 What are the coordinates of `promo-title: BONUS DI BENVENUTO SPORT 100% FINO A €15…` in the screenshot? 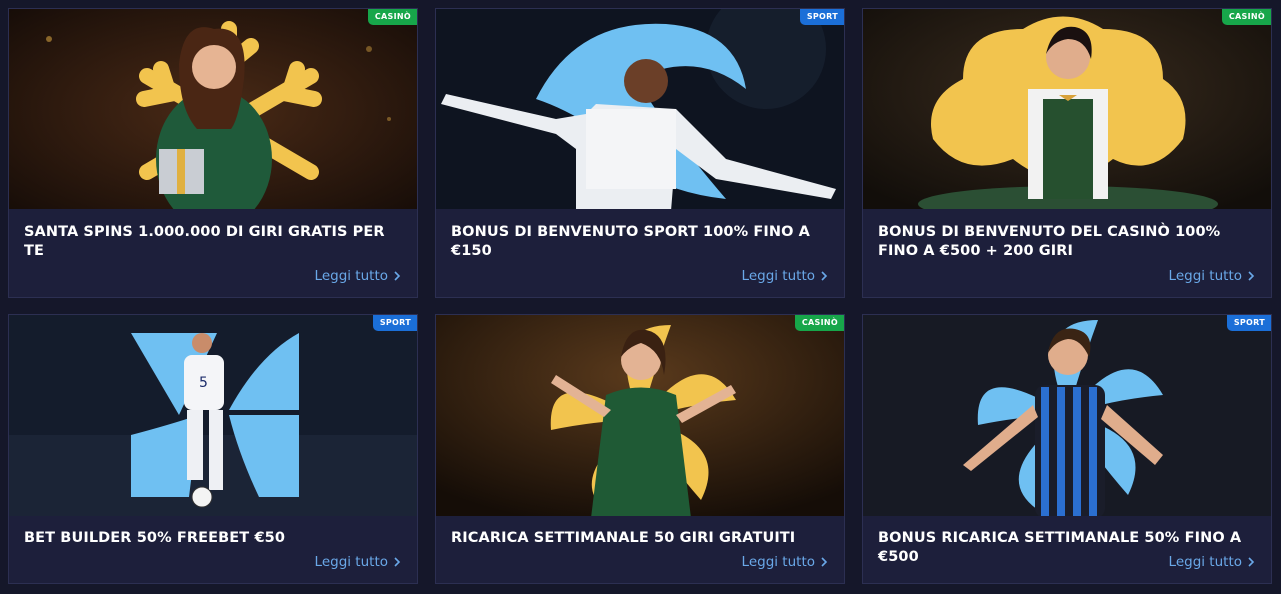 It's located at (630, 241).